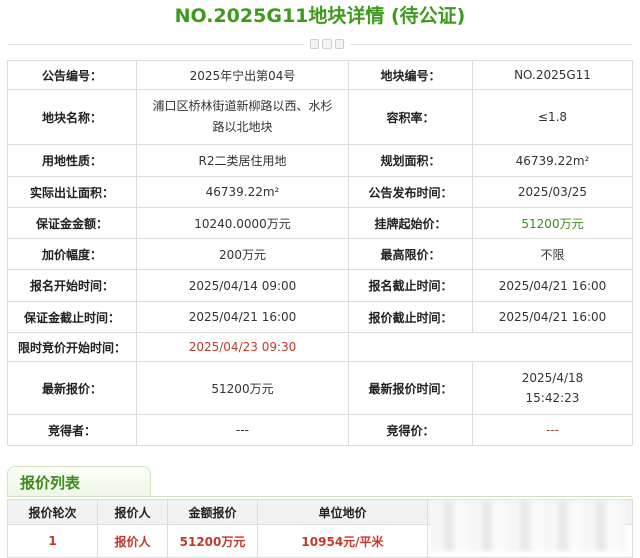 This screenshot has width=640, height=558. I want to click on blurred-watermark, so click(528, 526).